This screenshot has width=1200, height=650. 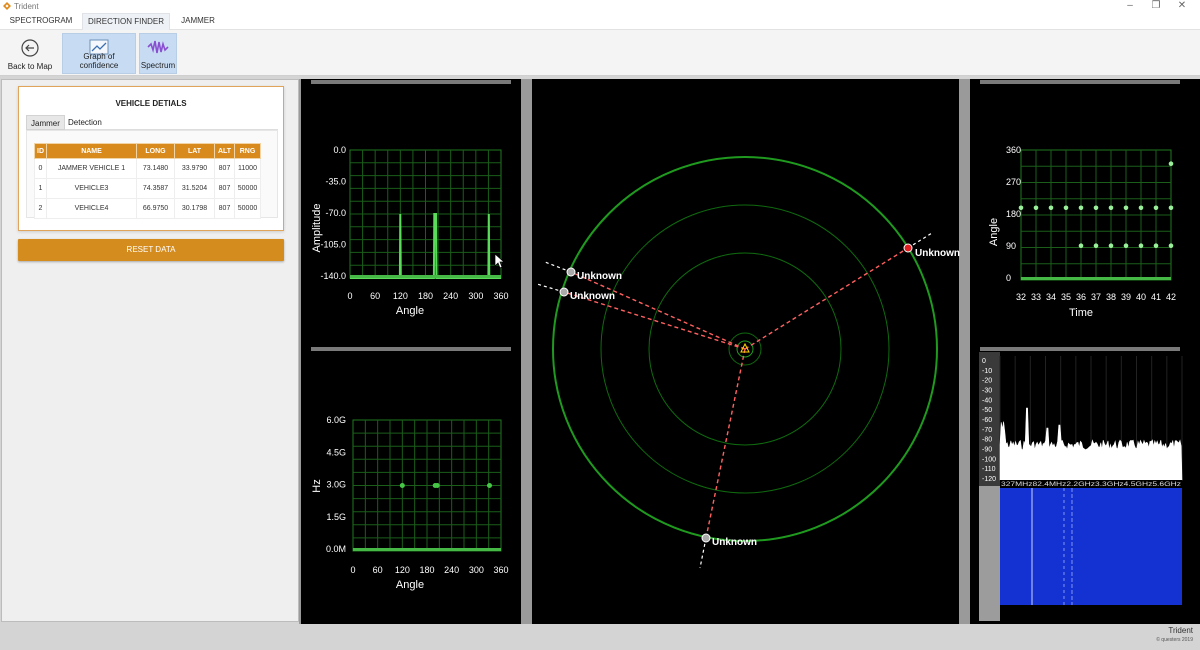 What do you see at coordinates (339, 150) in the screenshot?
I see `y-tick-label: 0.0` at bounding box center [339, 150].